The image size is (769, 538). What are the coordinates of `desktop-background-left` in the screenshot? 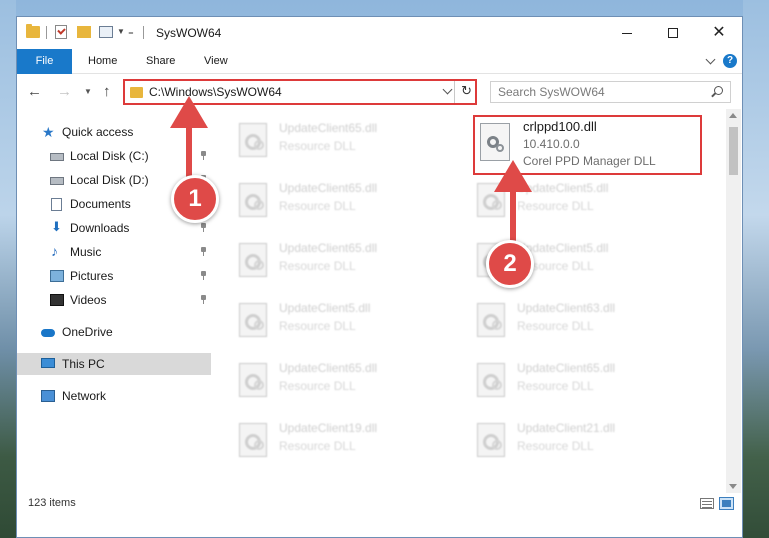 It's located at (8, 269).